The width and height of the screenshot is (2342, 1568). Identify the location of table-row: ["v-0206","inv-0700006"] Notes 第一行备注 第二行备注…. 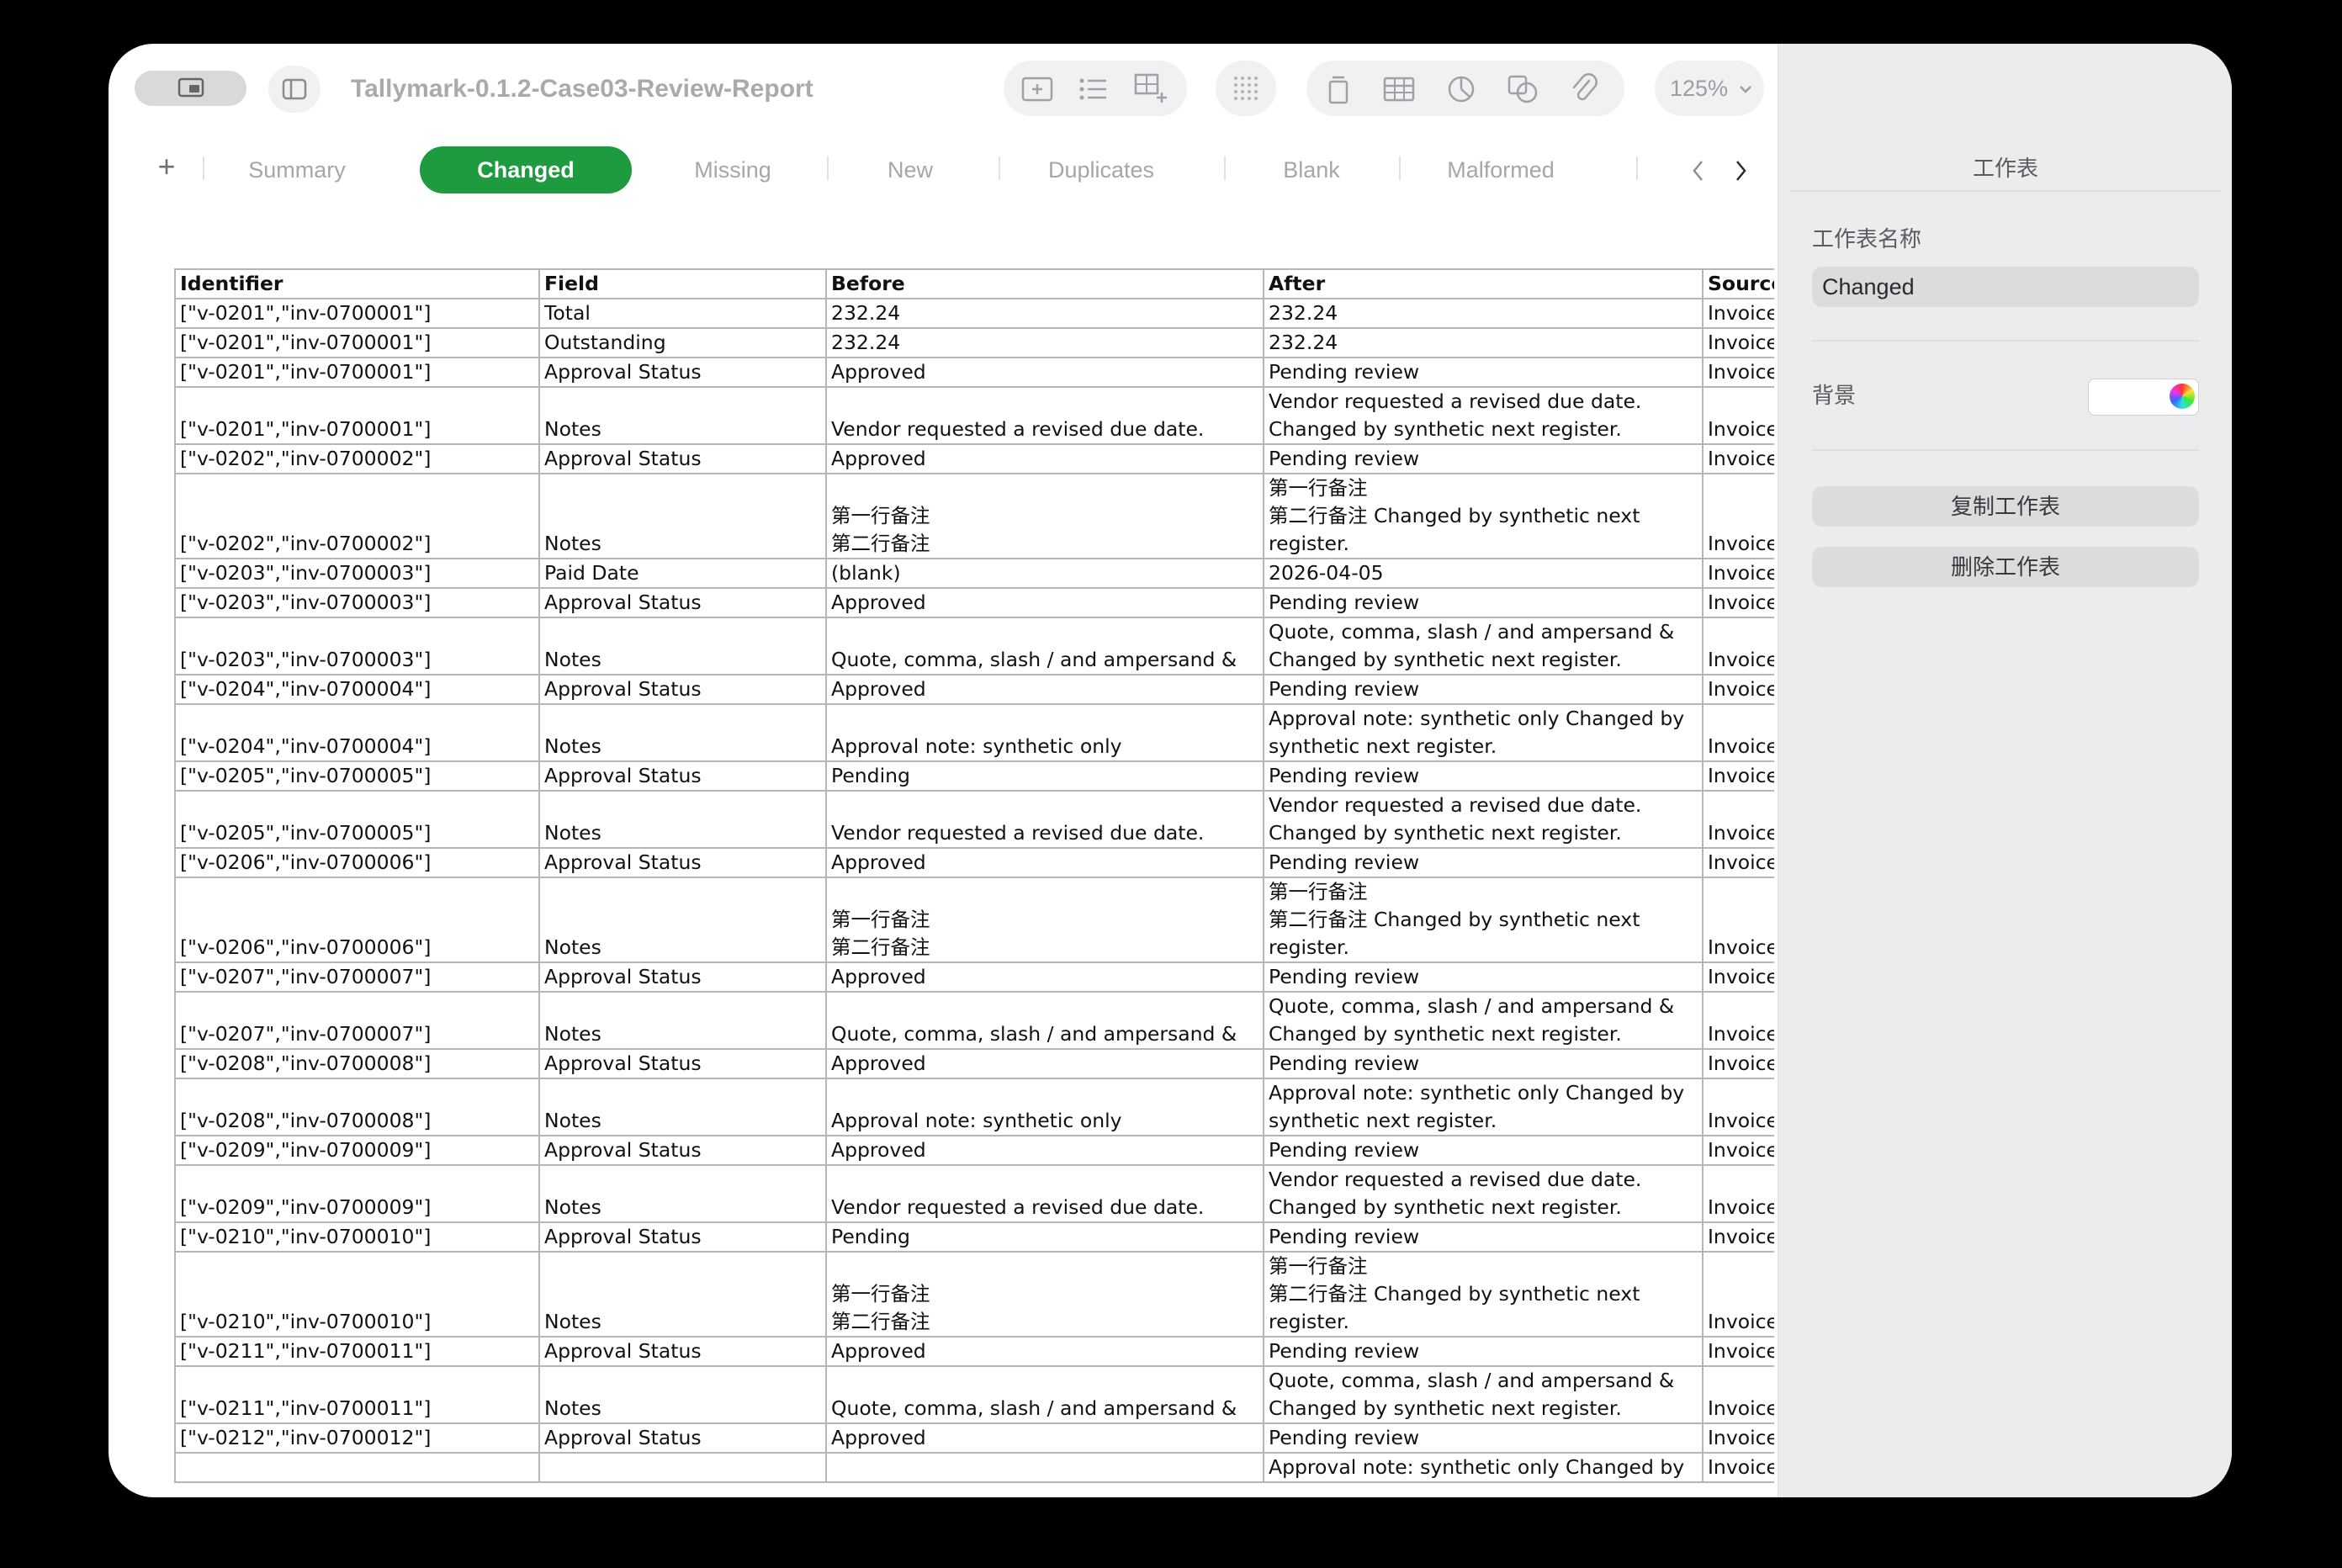
(974, 920).